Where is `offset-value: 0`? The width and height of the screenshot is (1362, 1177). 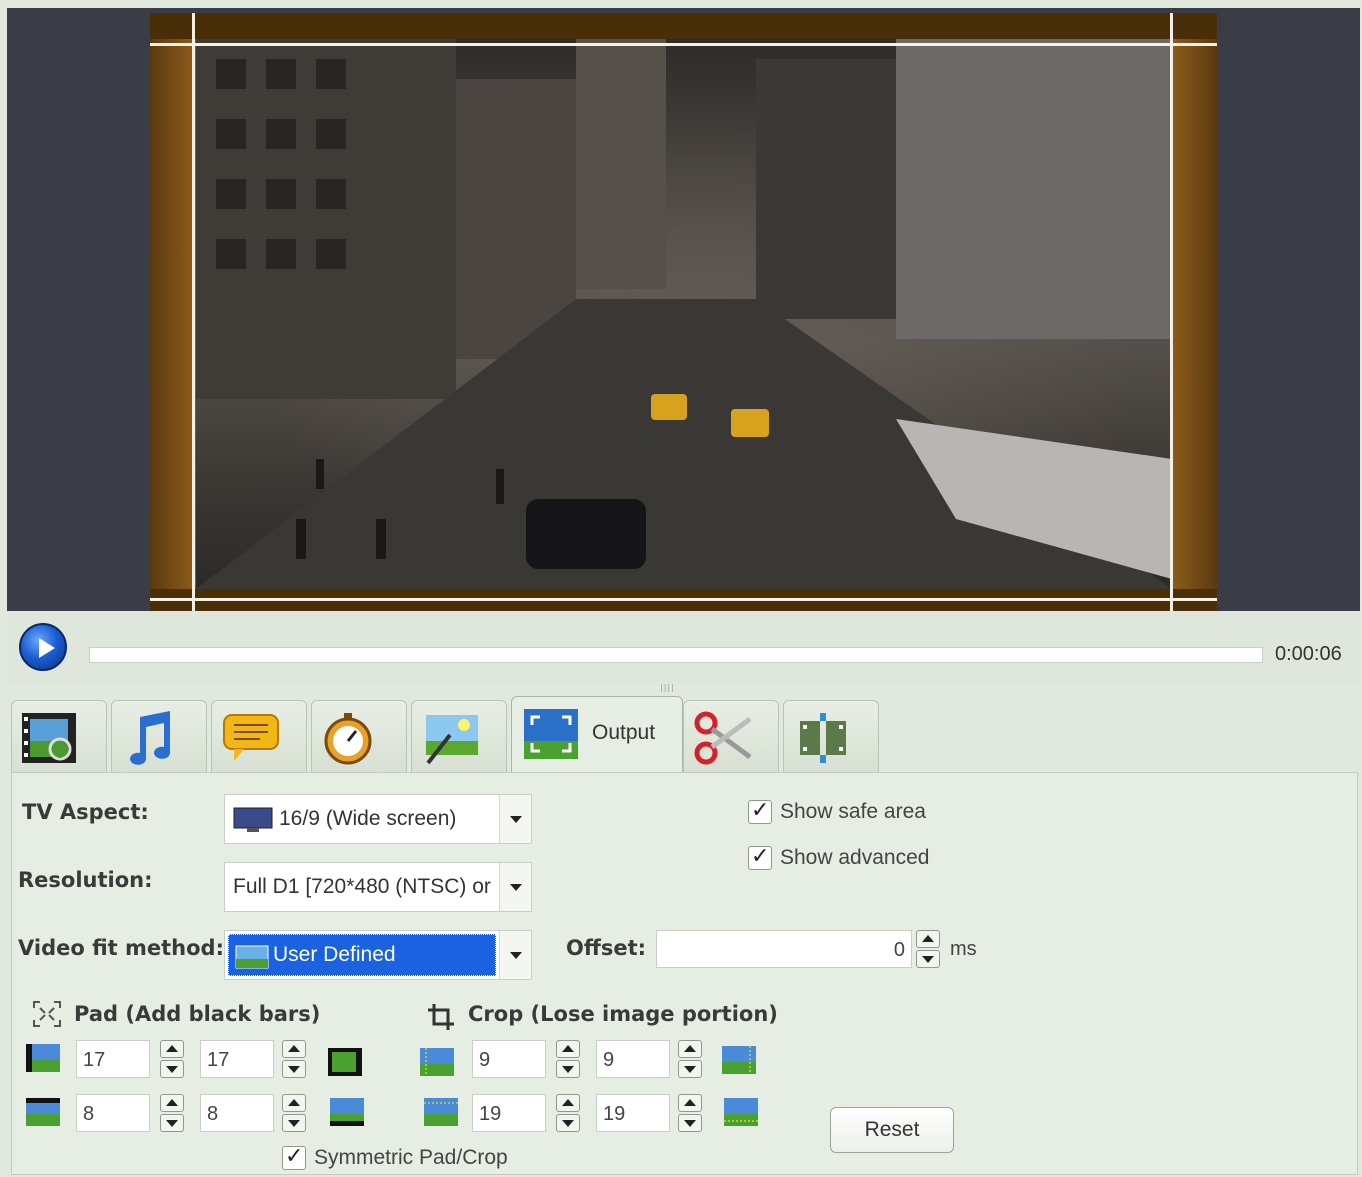
offset-value: 0 is located at coordinates (899, 950).